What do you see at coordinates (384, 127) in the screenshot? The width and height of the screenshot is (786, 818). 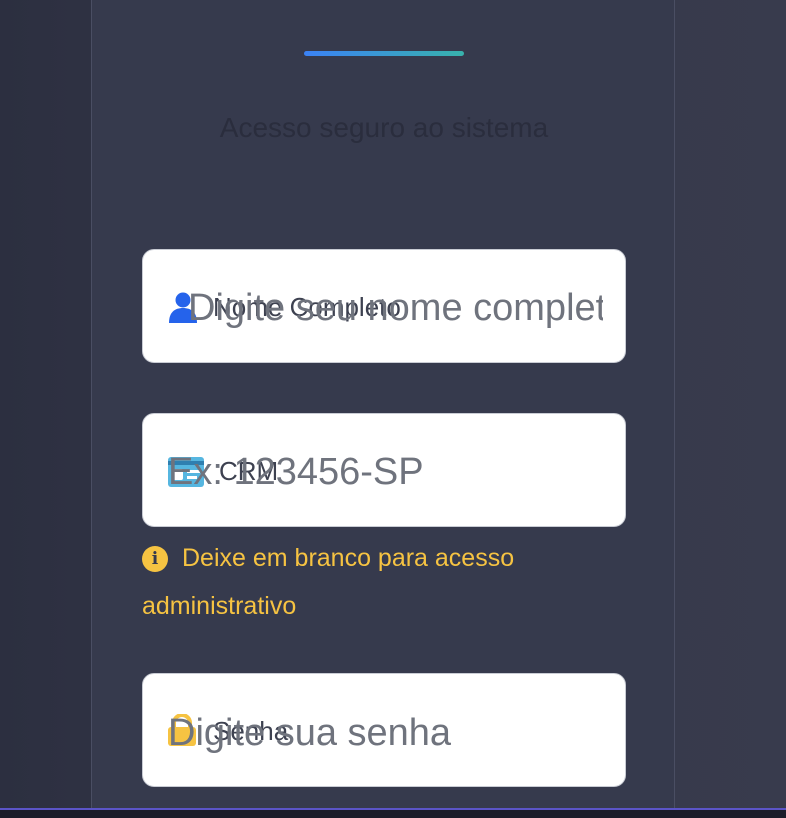 I see `page-subtitle: Acesso seguro ao sistema` at bounding box center [384, 127].